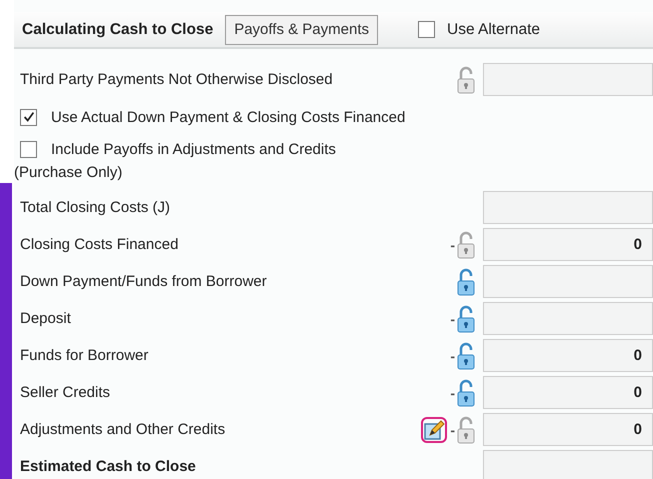 The height and width of the screenshot is (479, 653). What do you see at coordinates (122, 429) in the screenshot?
I see `field-label: Adjustments and Other Credits` at bounding box center [122, 429].